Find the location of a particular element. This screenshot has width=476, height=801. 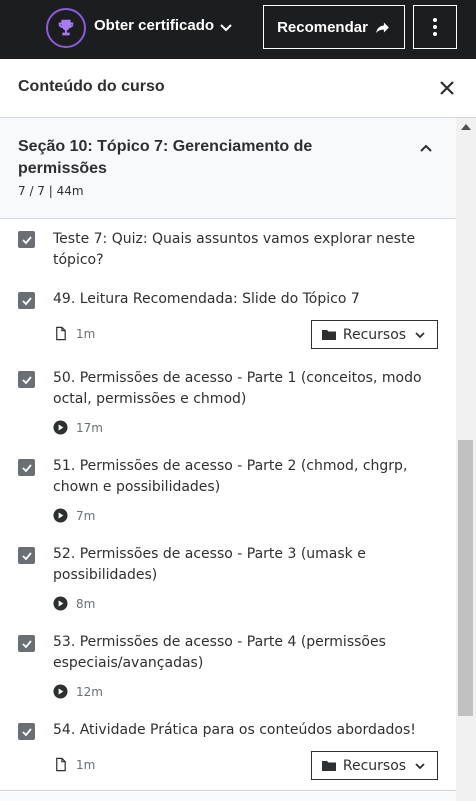

item-meta: 8m is located at coordinates (74, 603).